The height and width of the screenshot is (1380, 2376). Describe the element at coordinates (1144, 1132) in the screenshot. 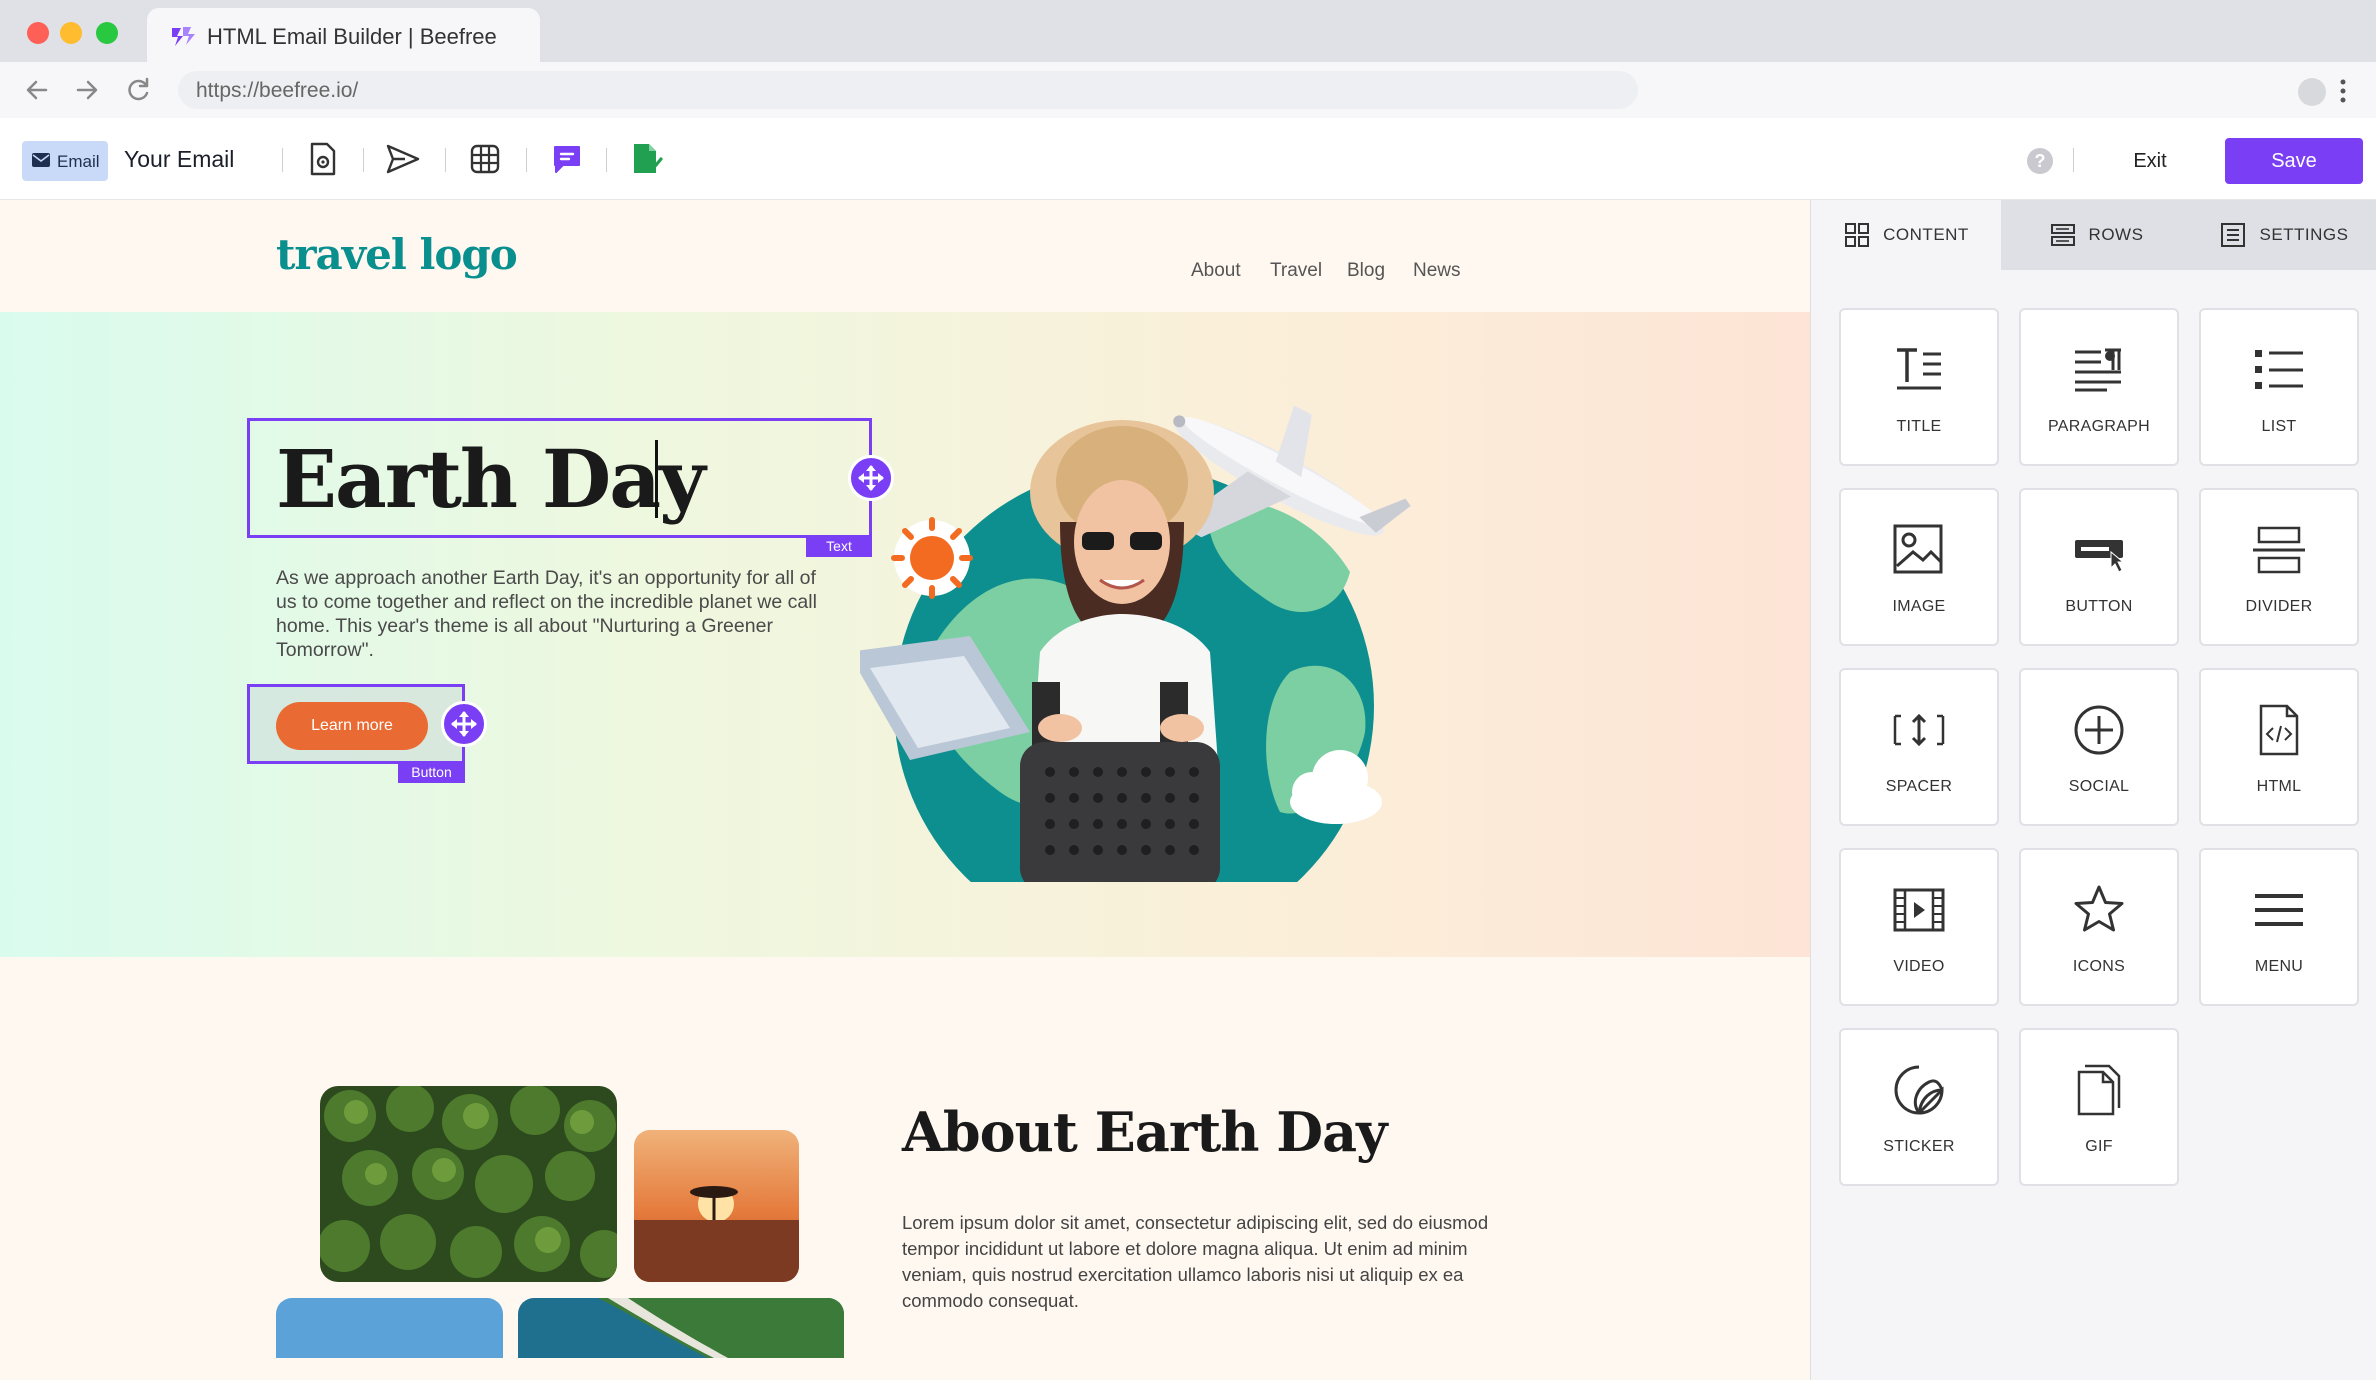

I see `about-heading: About Earth Day` at that location.